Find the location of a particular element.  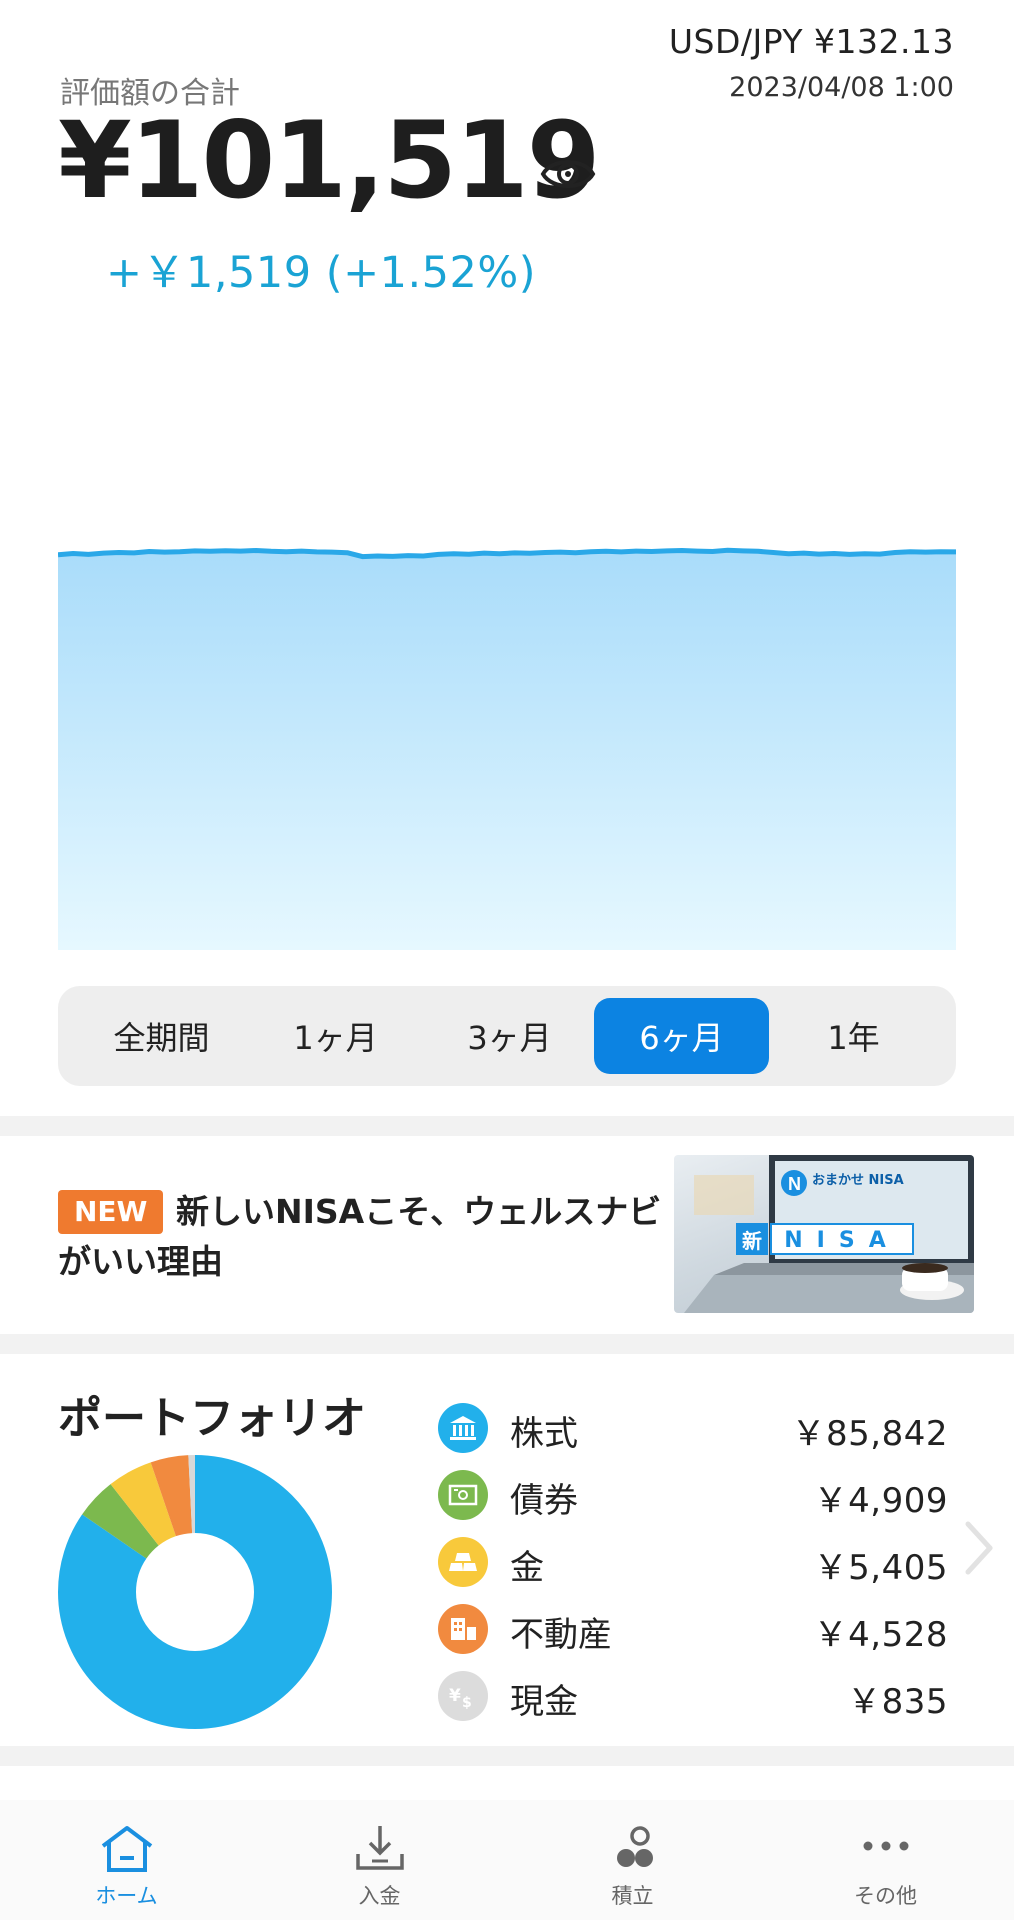

chevron-right-icon is located at coordinates (979, 1548).